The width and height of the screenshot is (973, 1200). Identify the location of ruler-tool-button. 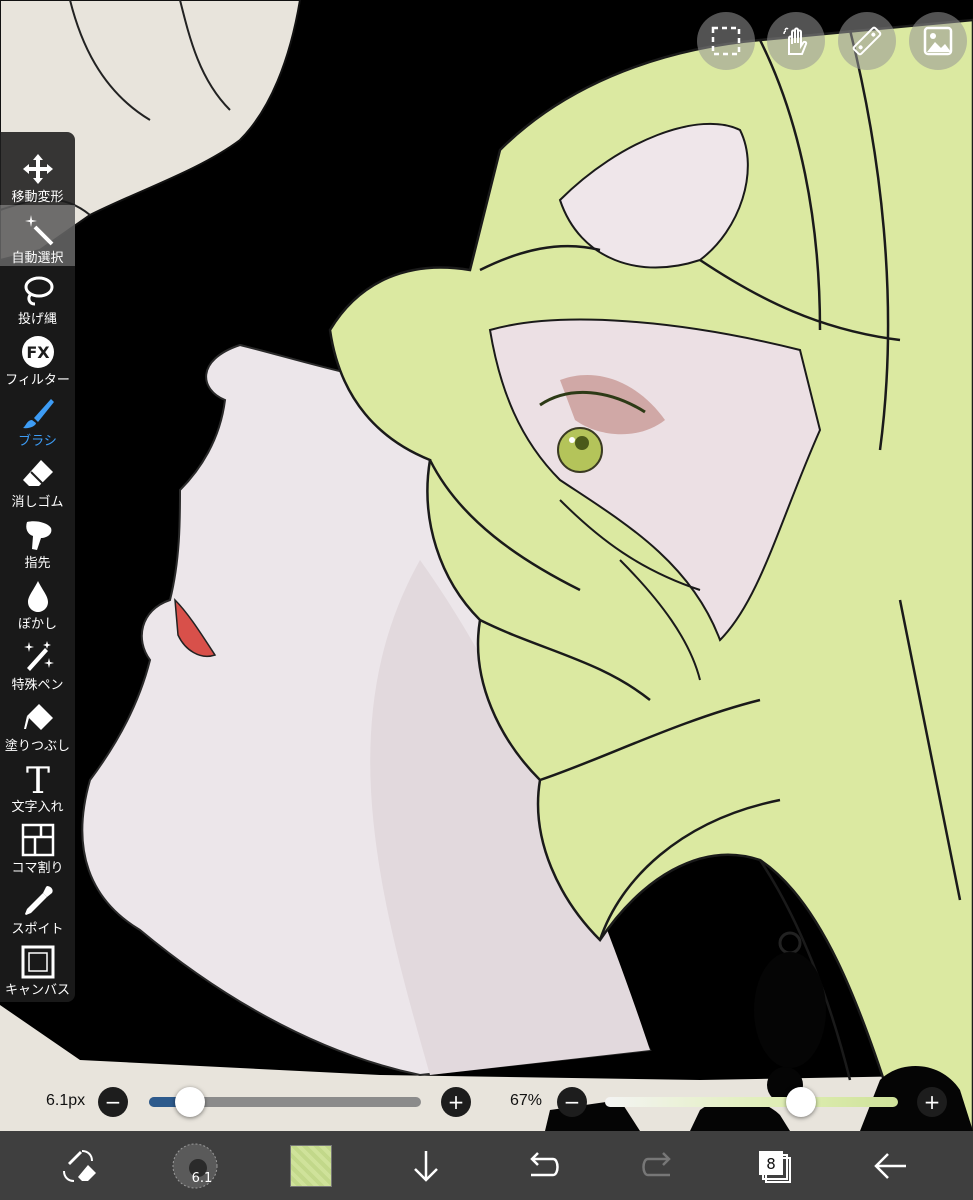
(867, 41).